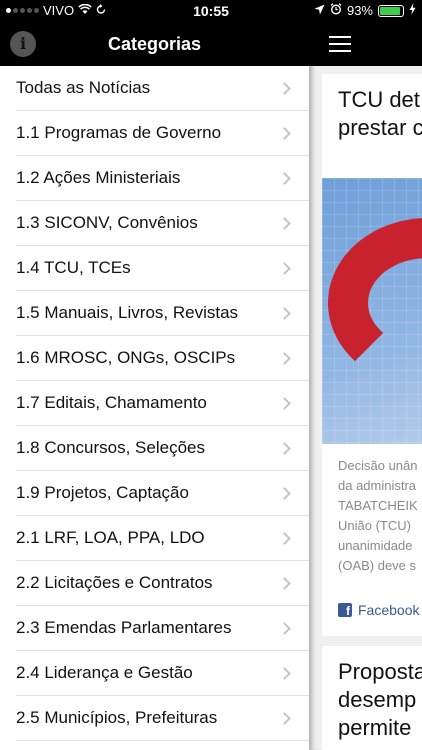 The image size is (422, 750). I want to click on category-item: 1.9 Projetos, Captação, so click(162, 493).